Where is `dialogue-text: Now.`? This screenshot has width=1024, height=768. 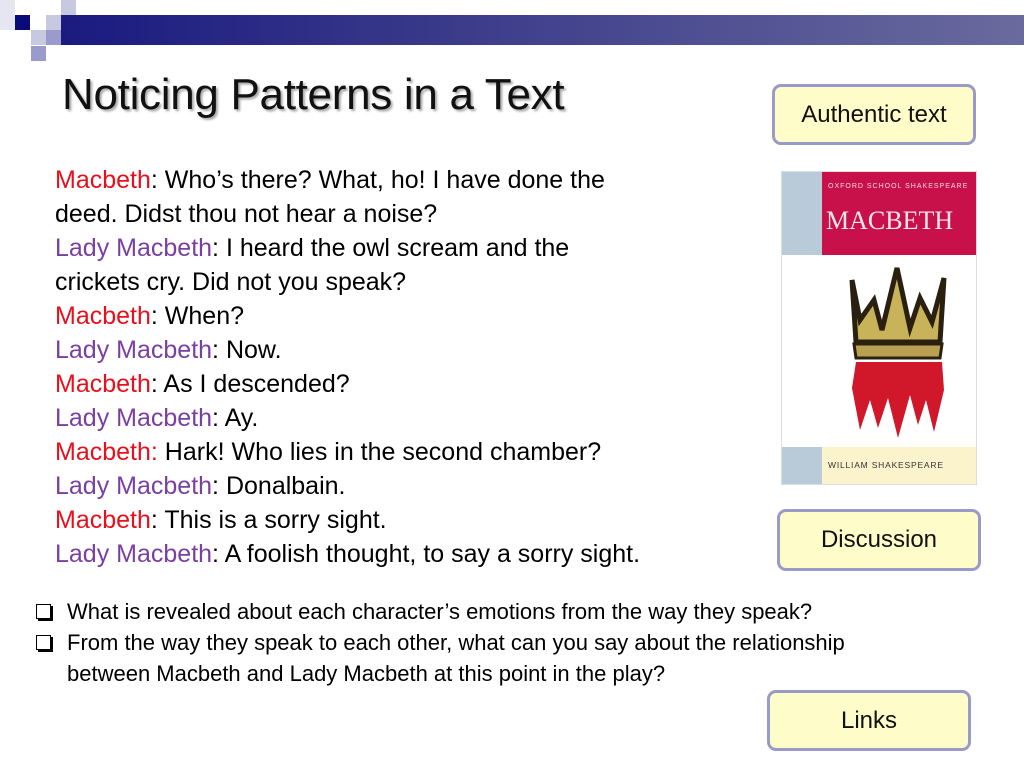 dialogue-text: Now. is located at coordinates (253, 350).